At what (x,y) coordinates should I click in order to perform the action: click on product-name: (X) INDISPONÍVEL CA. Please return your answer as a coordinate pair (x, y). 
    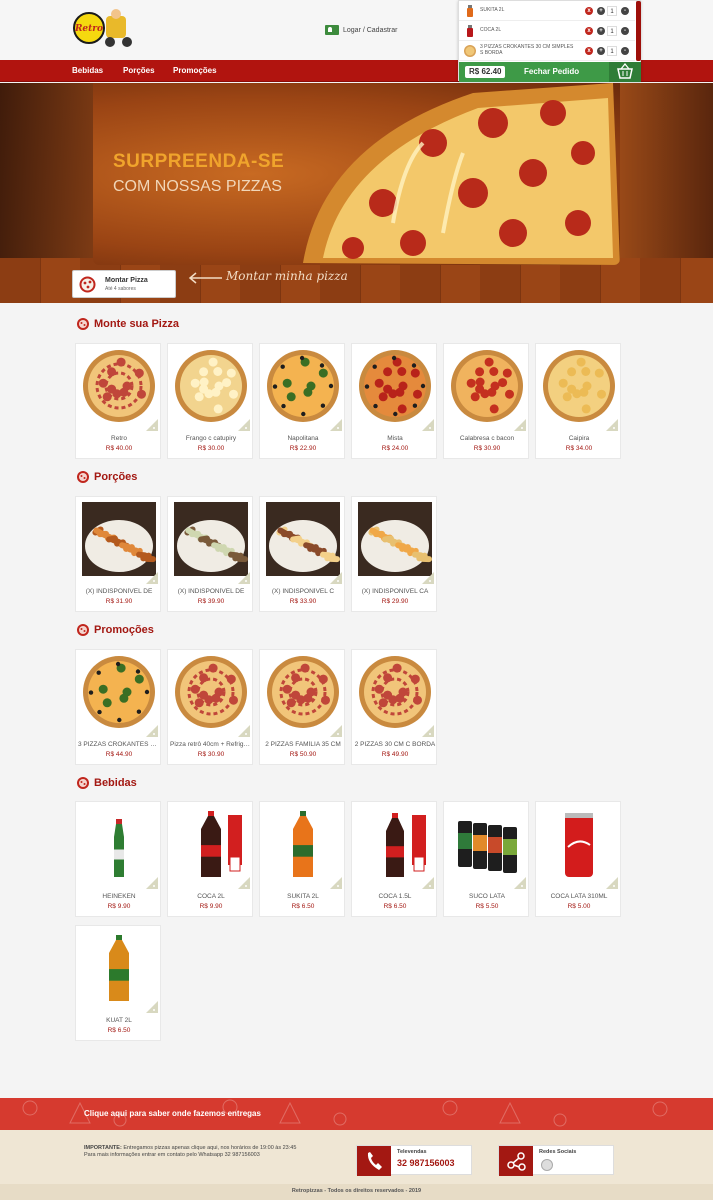
    Looking at the image, I should click on (395, 591).